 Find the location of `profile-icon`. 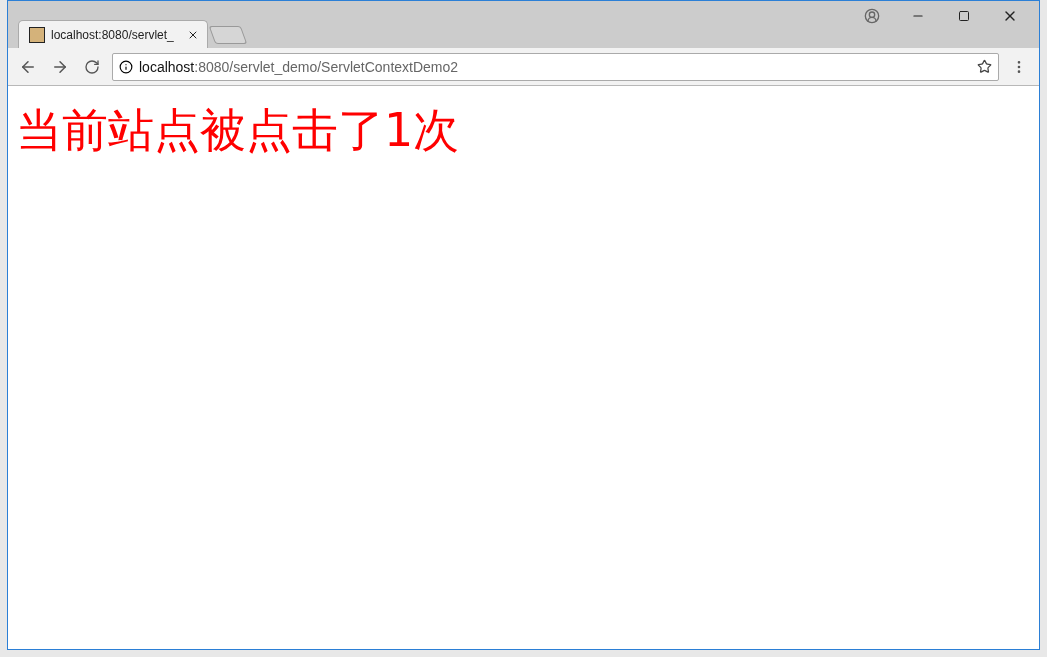

profile-icon is located at coordinates (872, 16).